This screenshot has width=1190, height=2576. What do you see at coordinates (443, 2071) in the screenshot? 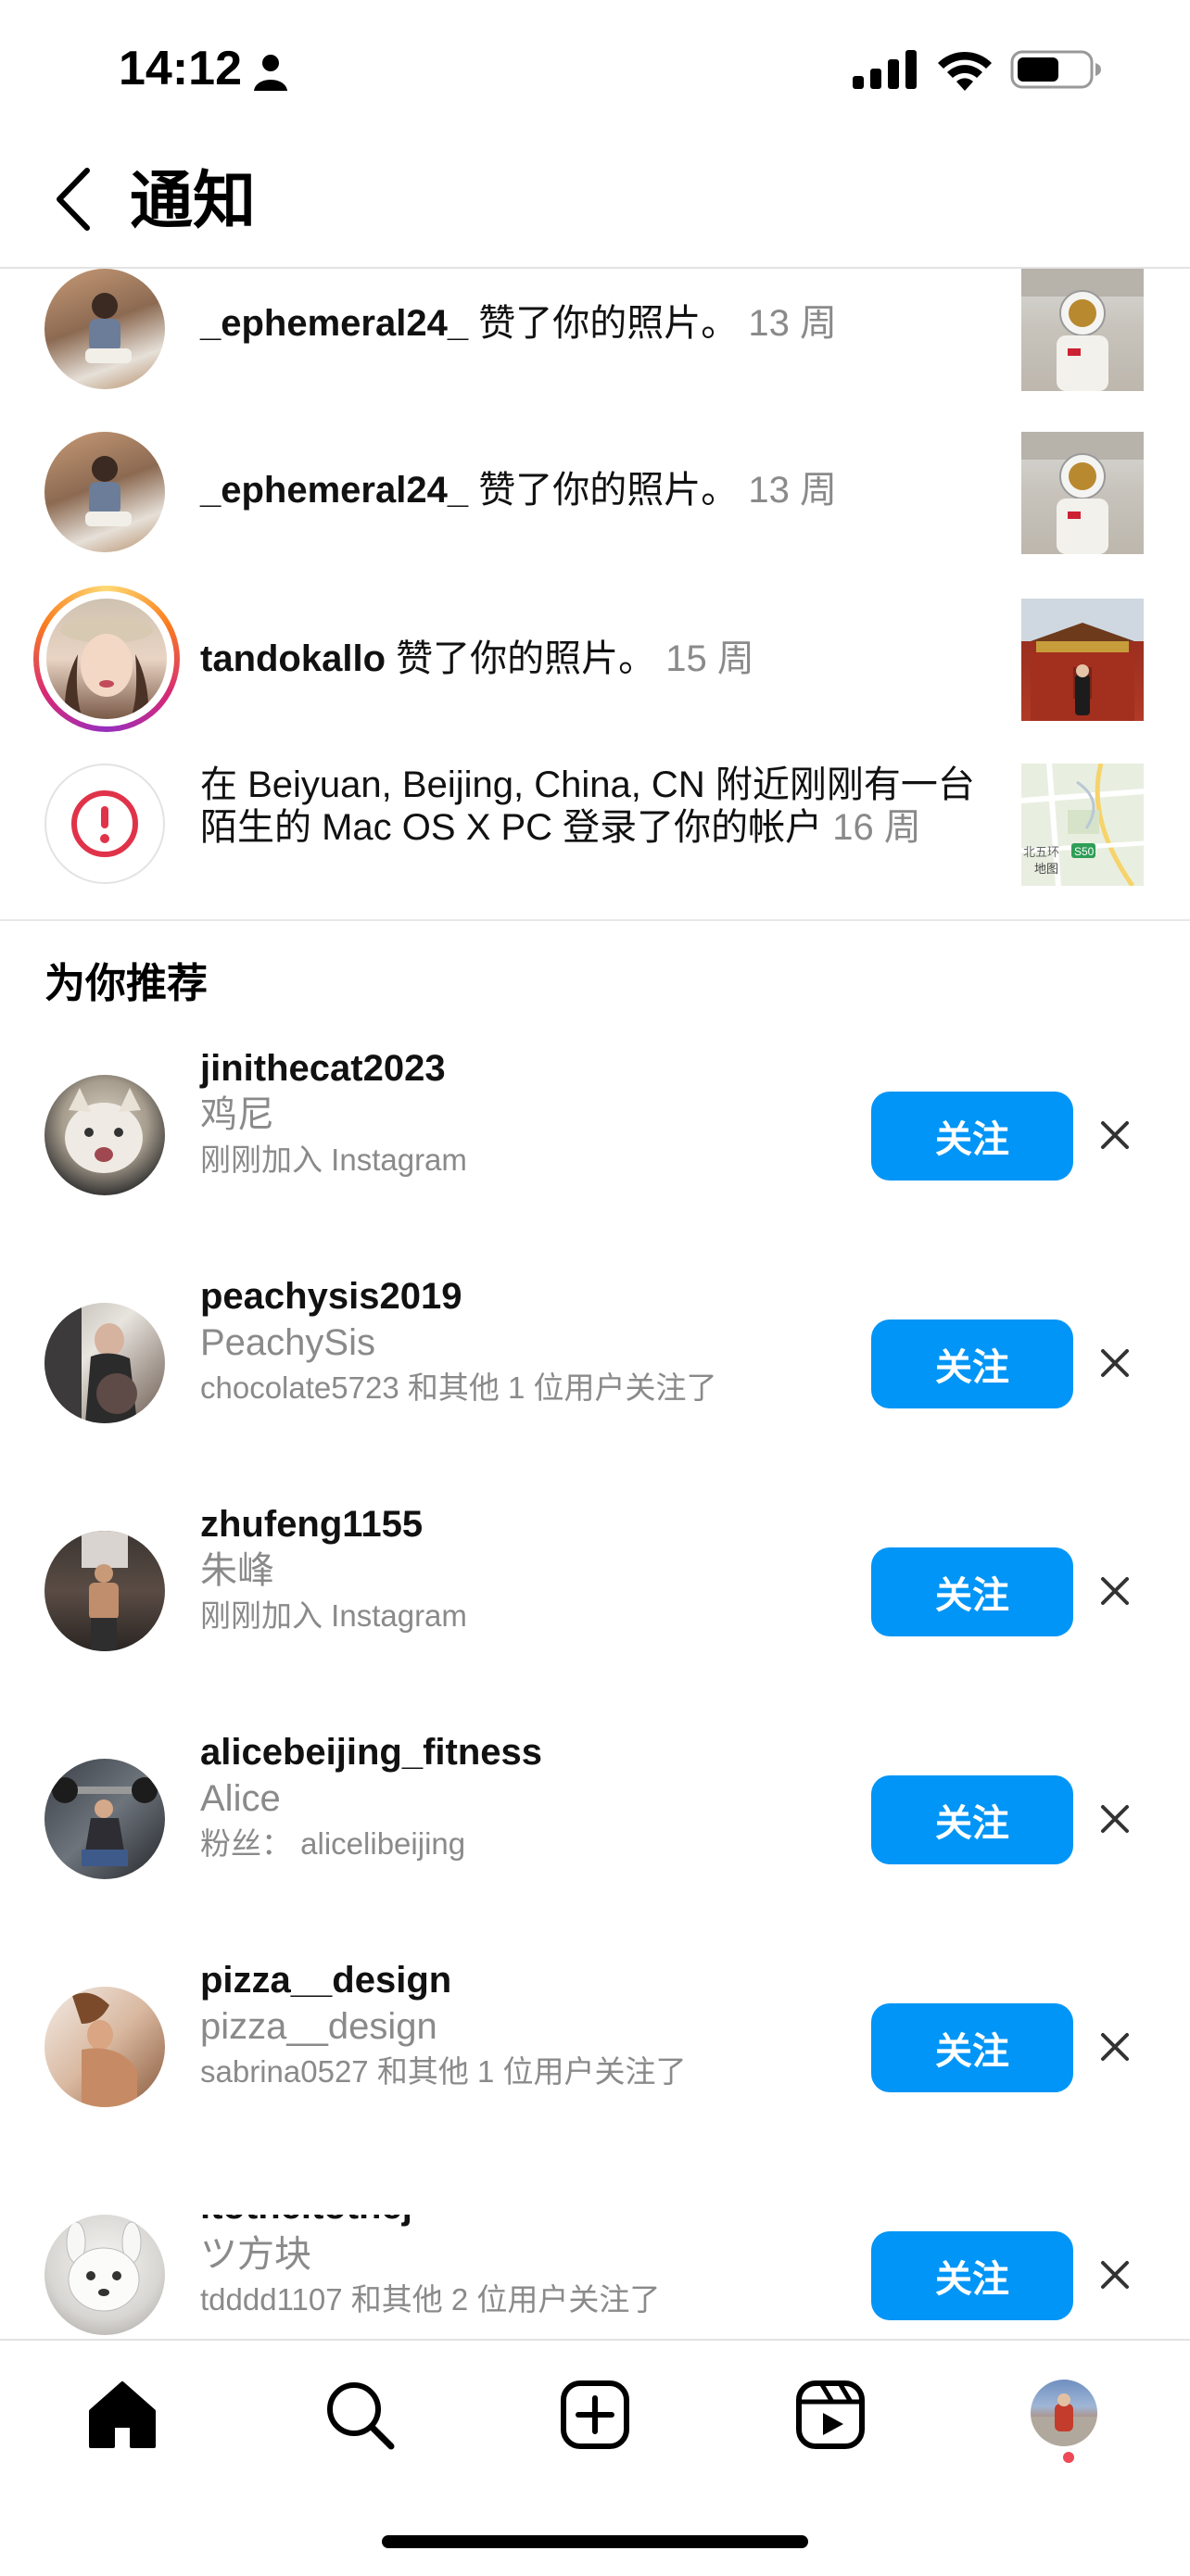
I see `suggestion-context: sabrina0527 和其他 1 位用户关注了` at bounding box center [443, 2071].